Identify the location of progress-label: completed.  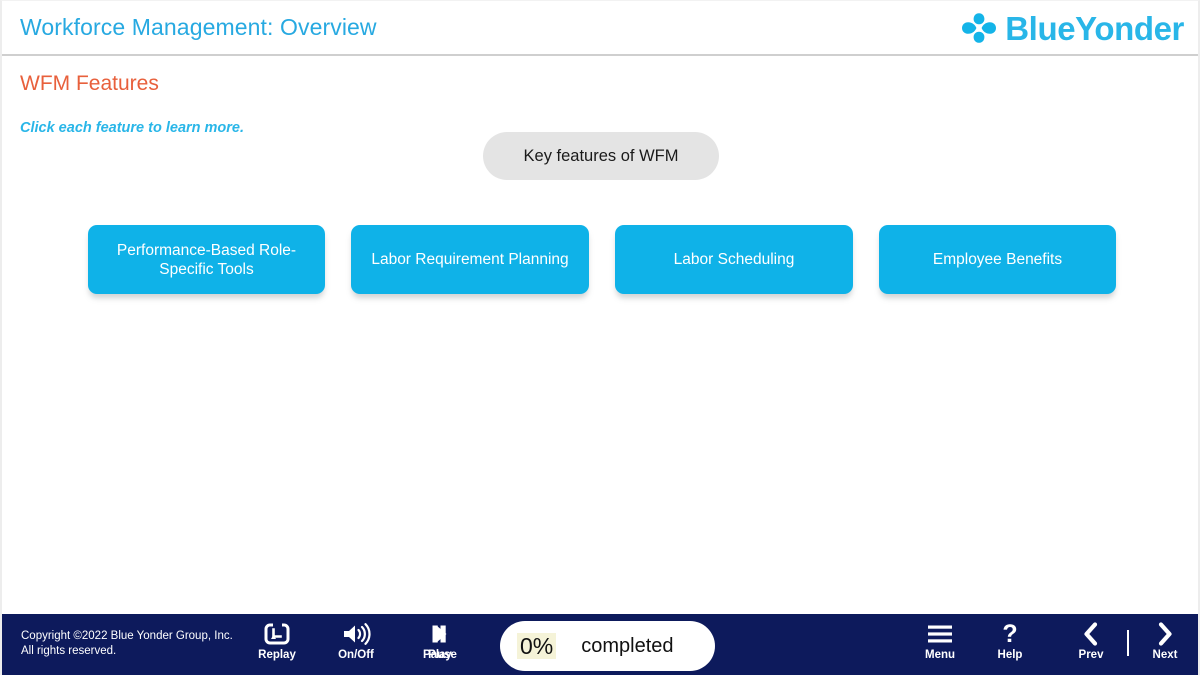
(627, 646).